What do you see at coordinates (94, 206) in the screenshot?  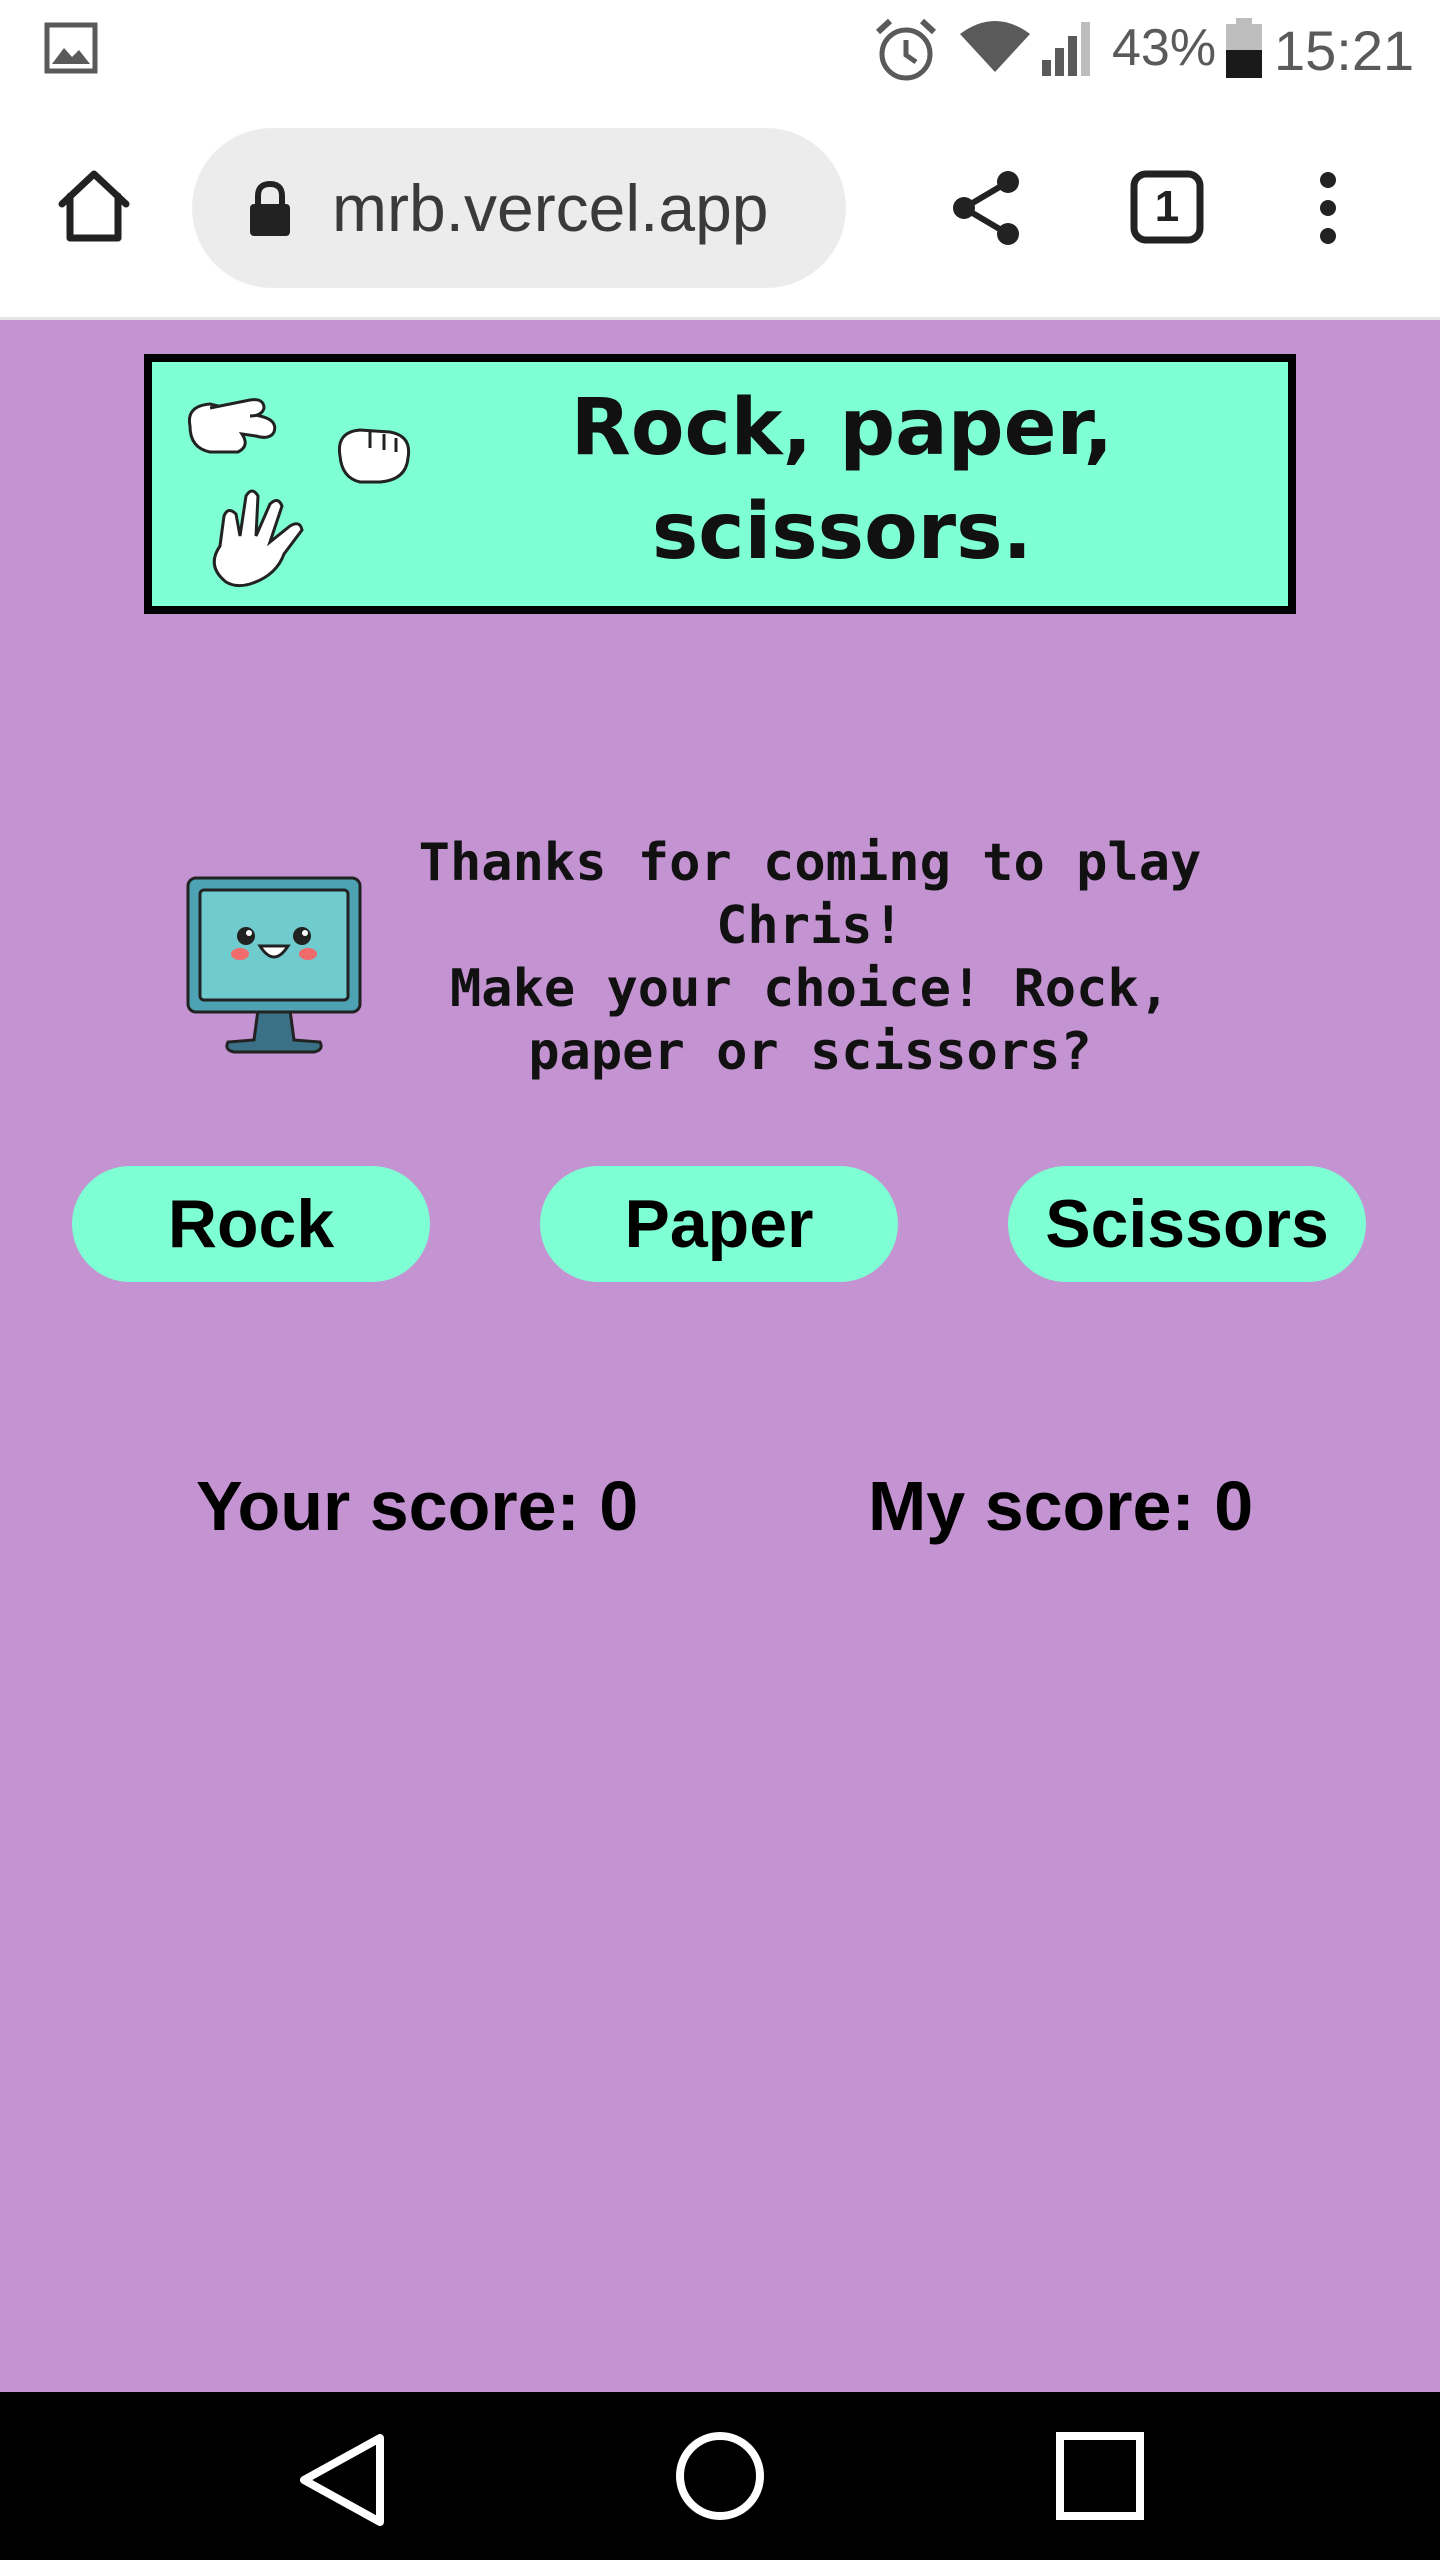 I see `home-icon` at bounding box center [94, 206].